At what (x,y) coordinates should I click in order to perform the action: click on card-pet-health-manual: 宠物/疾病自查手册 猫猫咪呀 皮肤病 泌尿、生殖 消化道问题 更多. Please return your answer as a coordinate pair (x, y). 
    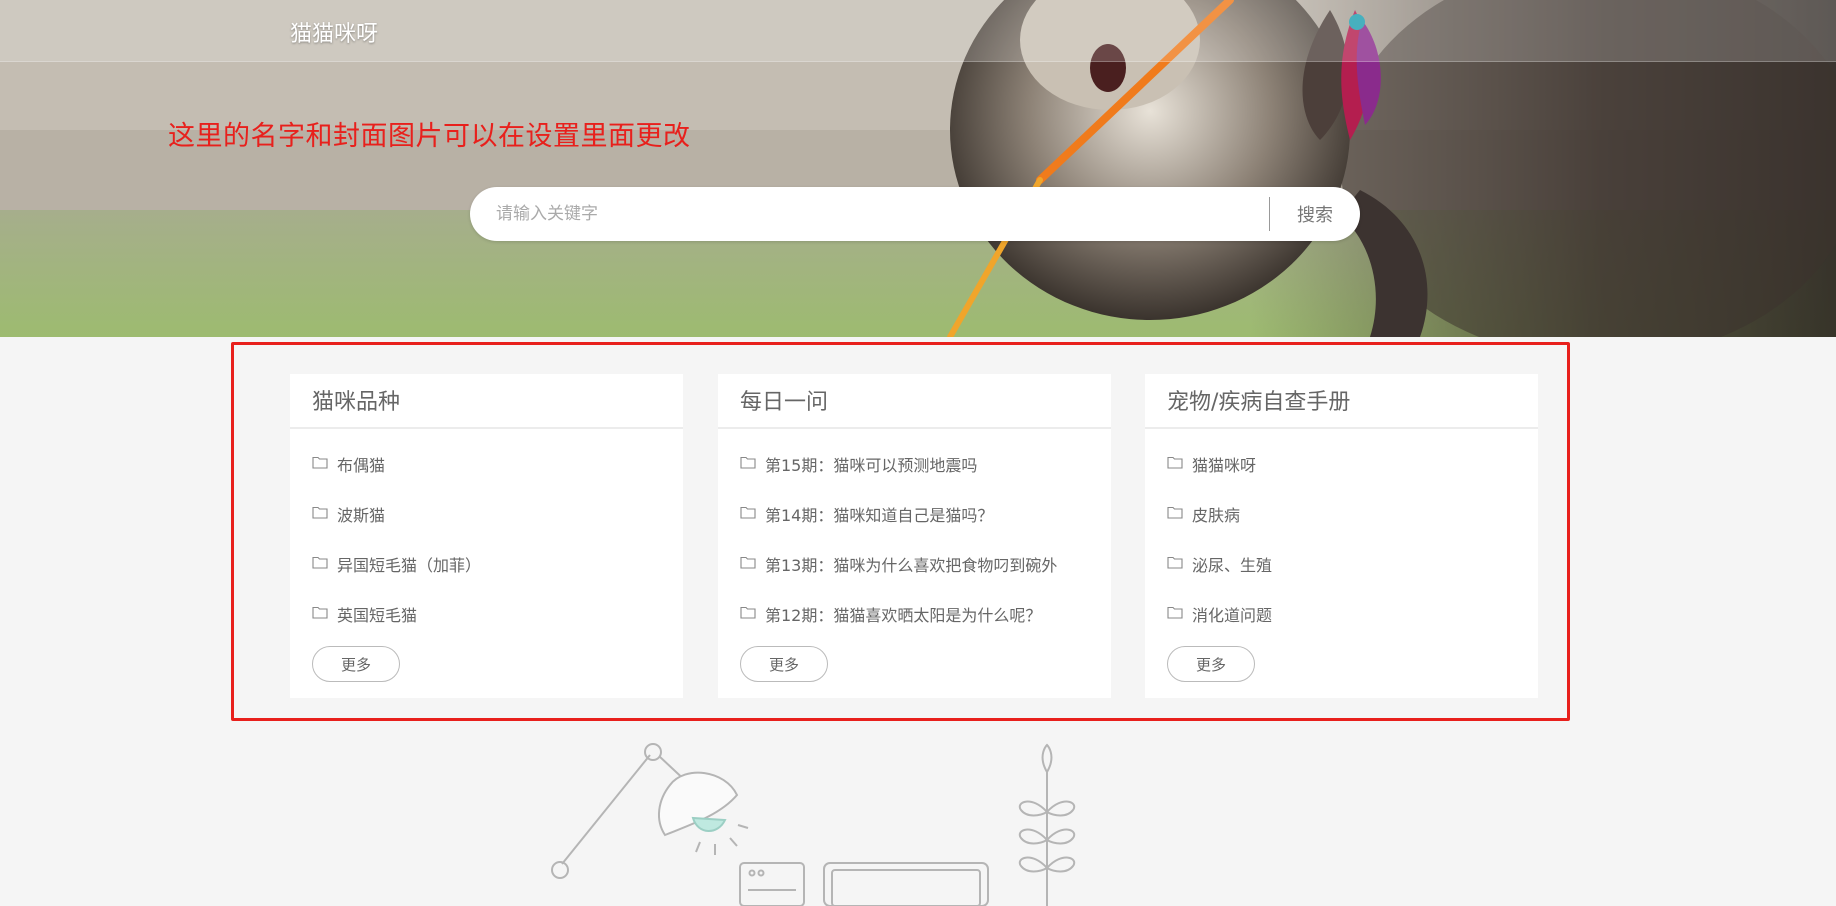
    Looking at the image, I should click on (1341, 536).